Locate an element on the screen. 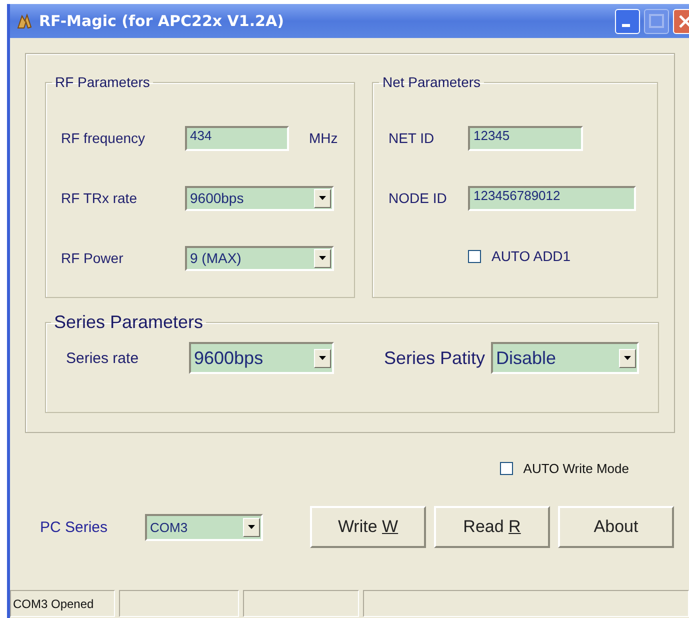 The height and width of the screenshot is (618, 689). field-label: Series Patity is located at coordinates (435, 358).